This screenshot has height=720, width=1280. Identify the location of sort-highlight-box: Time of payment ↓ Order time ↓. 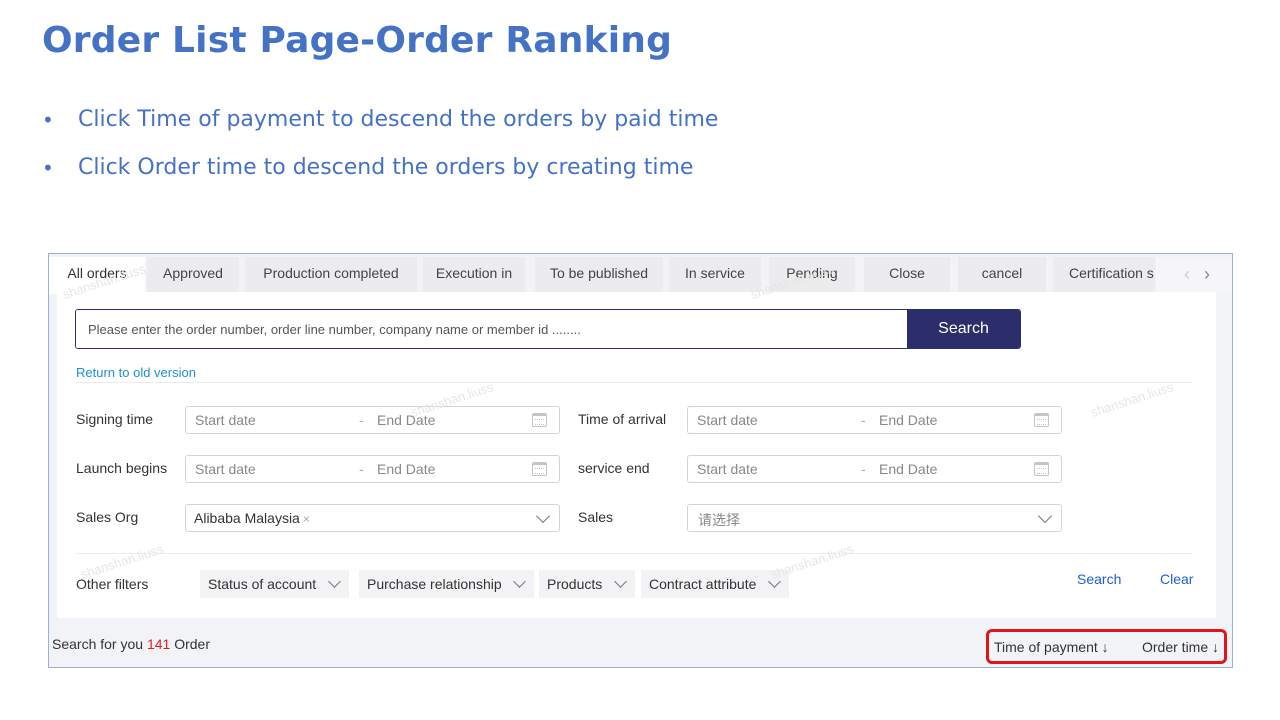
(1106, 646).